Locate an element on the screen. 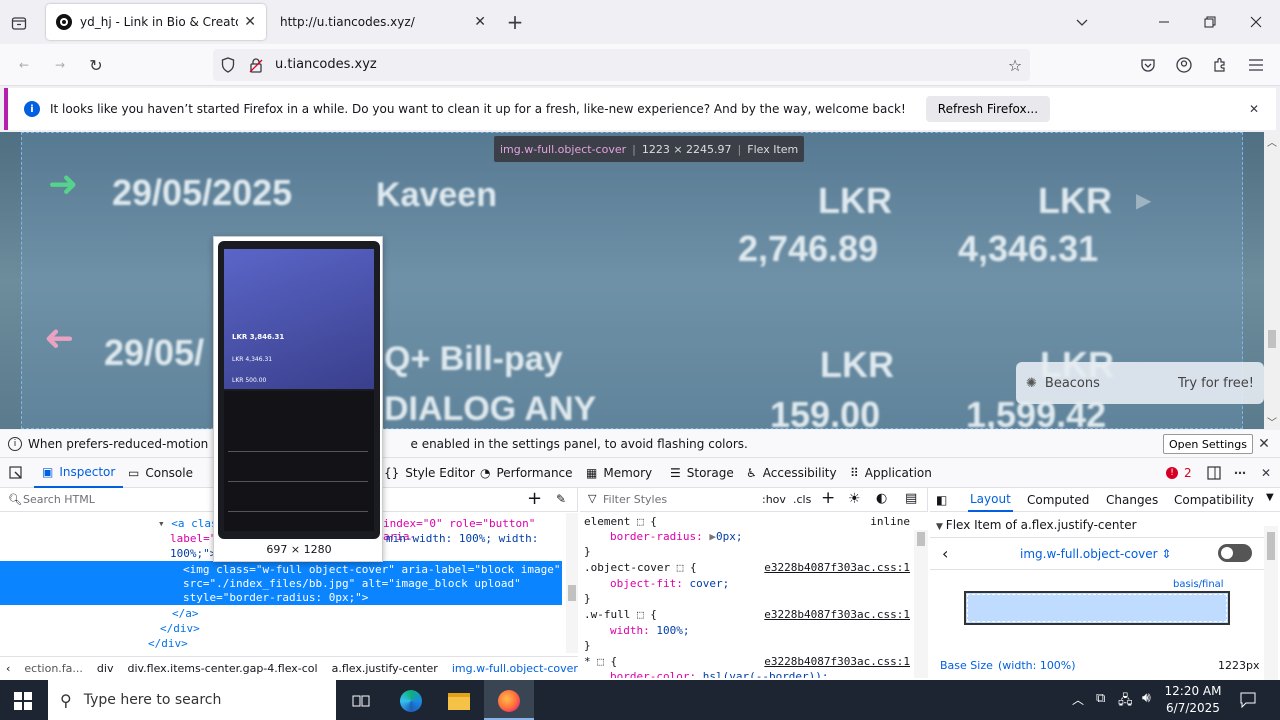 The image size is (1280, 720). taskbar-search-input: Type here to search is located at coordinates (153, 700).